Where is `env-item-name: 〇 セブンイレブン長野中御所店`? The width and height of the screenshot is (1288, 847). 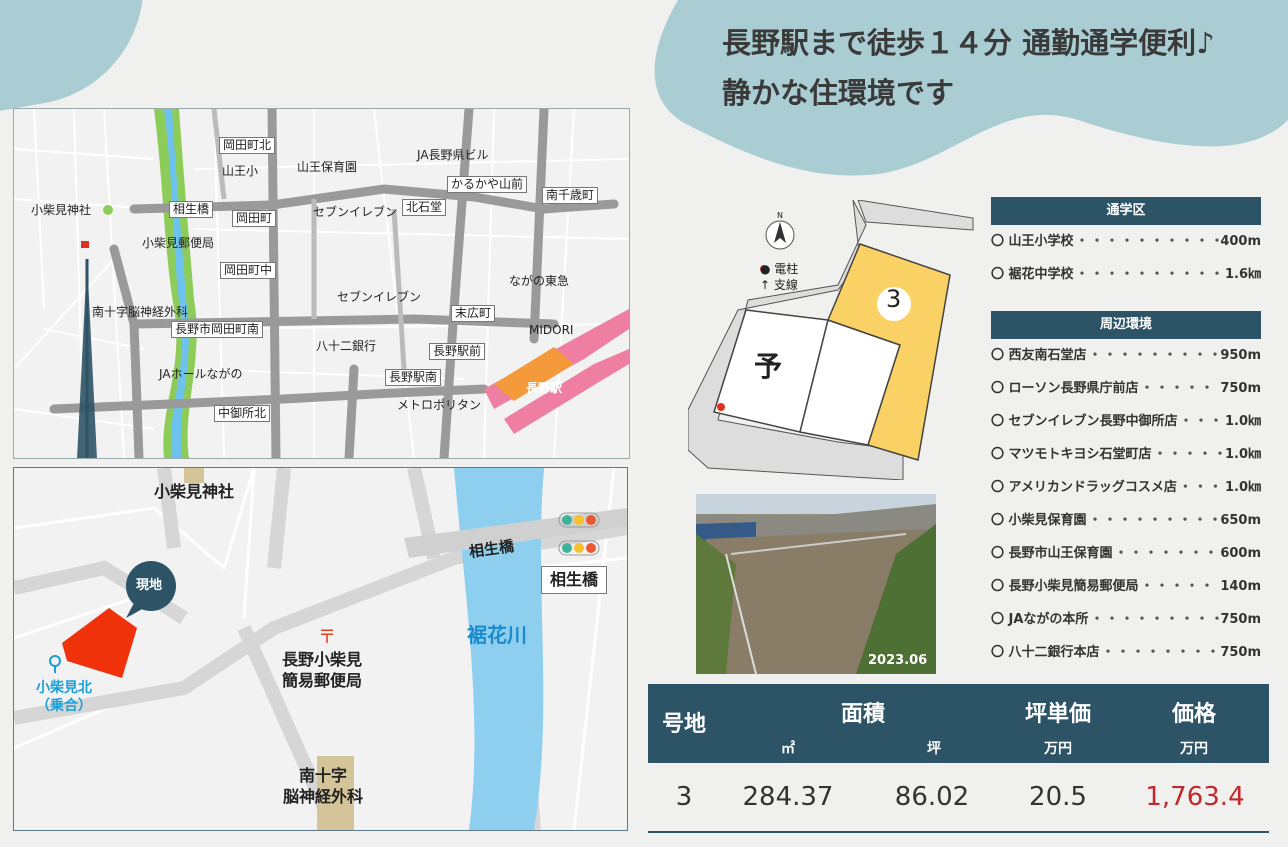 env-item-name: 〇 セブンイレブン長野中御所店 is located at coordinates (1084, 421).